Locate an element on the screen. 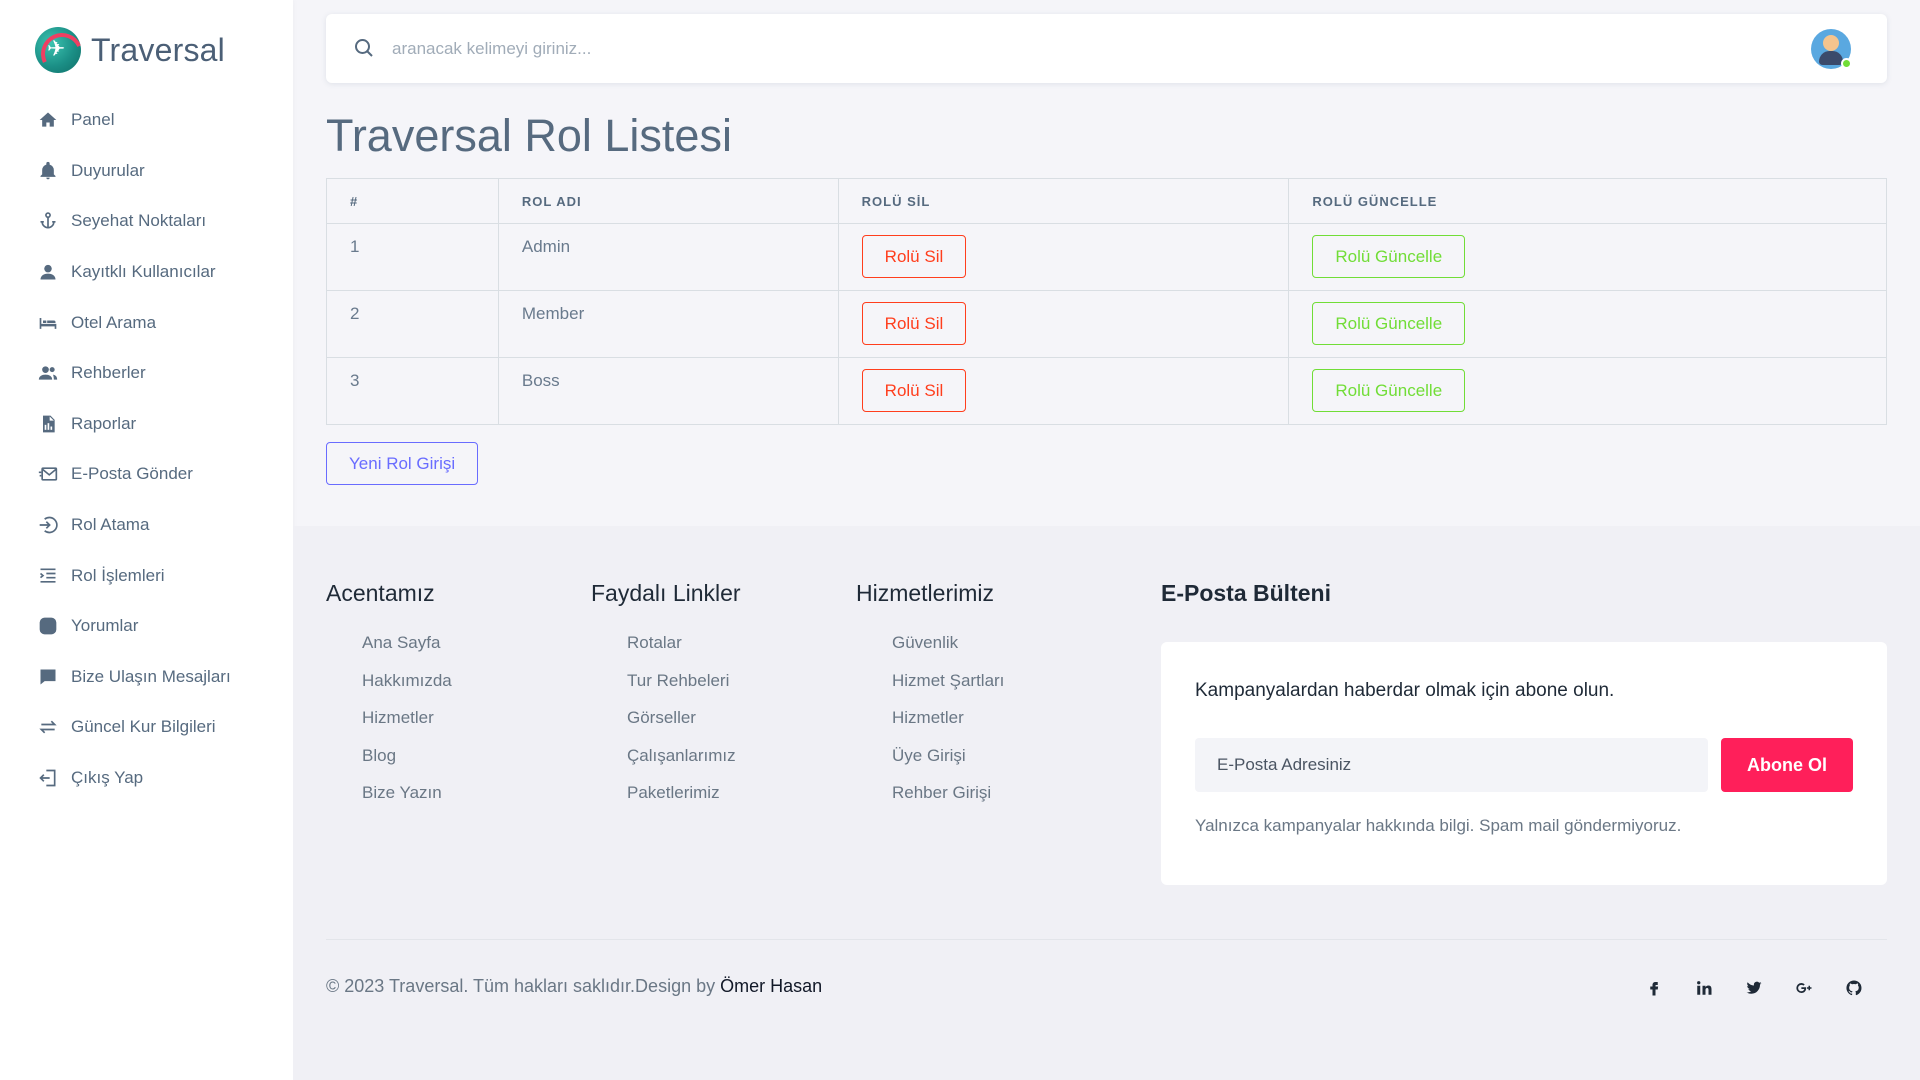 The height and width of the screenshot is (1080, 1920). table-row: 3 Boss Rolü Sil Rolü Güncelle is located at coordinates (1106, 391).